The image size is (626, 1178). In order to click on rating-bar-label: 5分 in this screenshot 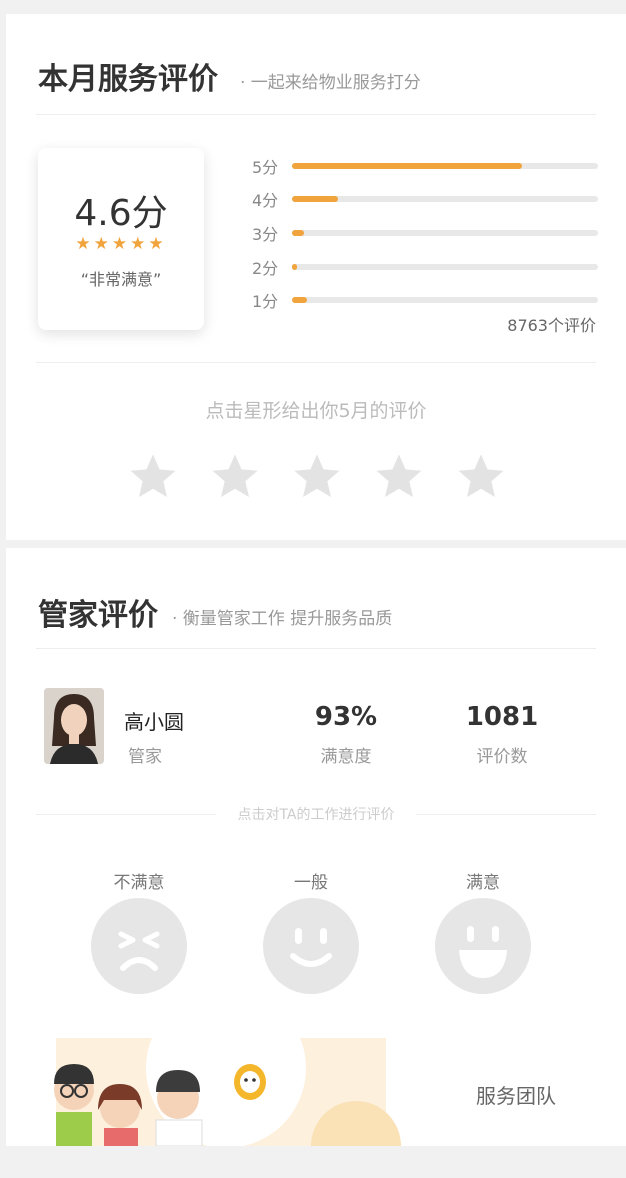, I will do `click(265, 167)`.